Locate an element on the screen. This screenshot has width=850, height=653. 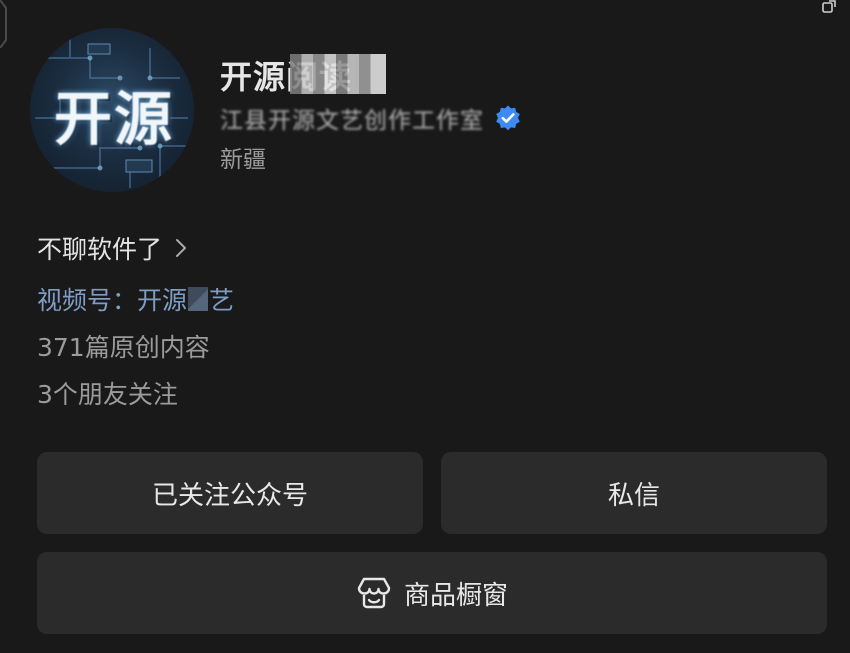
signature-text: 不聊软件了 is located at coordinates (100, 249).